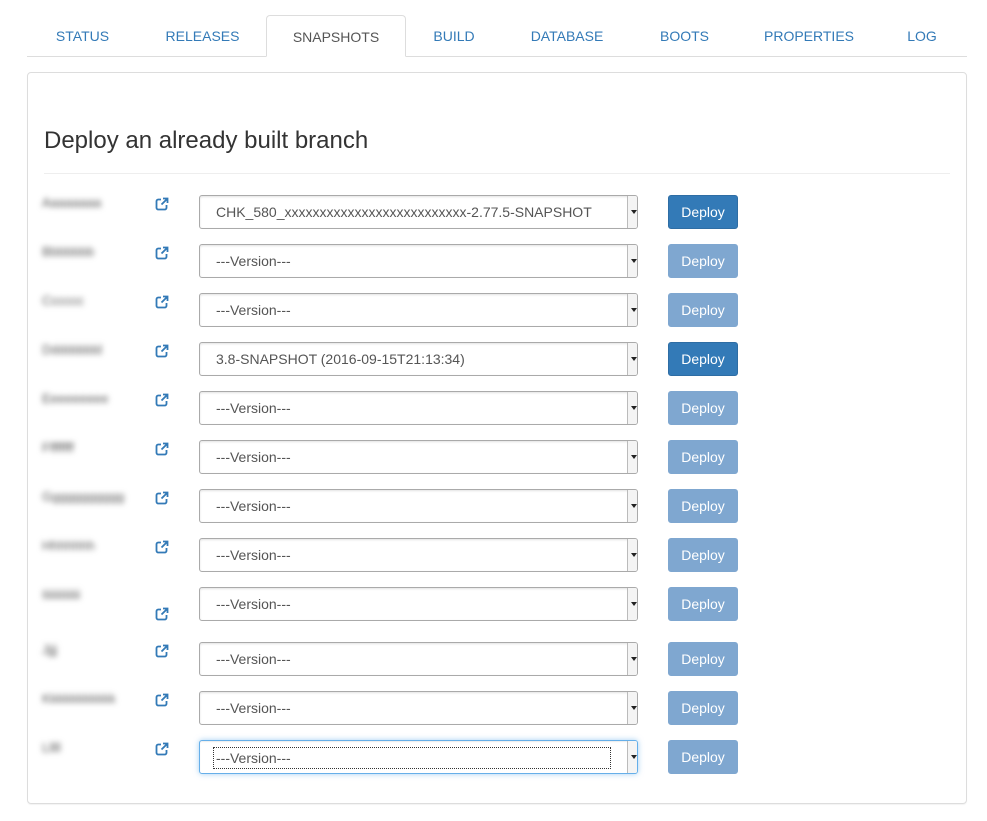 The image size is (987, 821). What do you see at coordinates (51, 747) in the screenshot?
I see `branch-name: Lllll` at bounding box center [51, 747].